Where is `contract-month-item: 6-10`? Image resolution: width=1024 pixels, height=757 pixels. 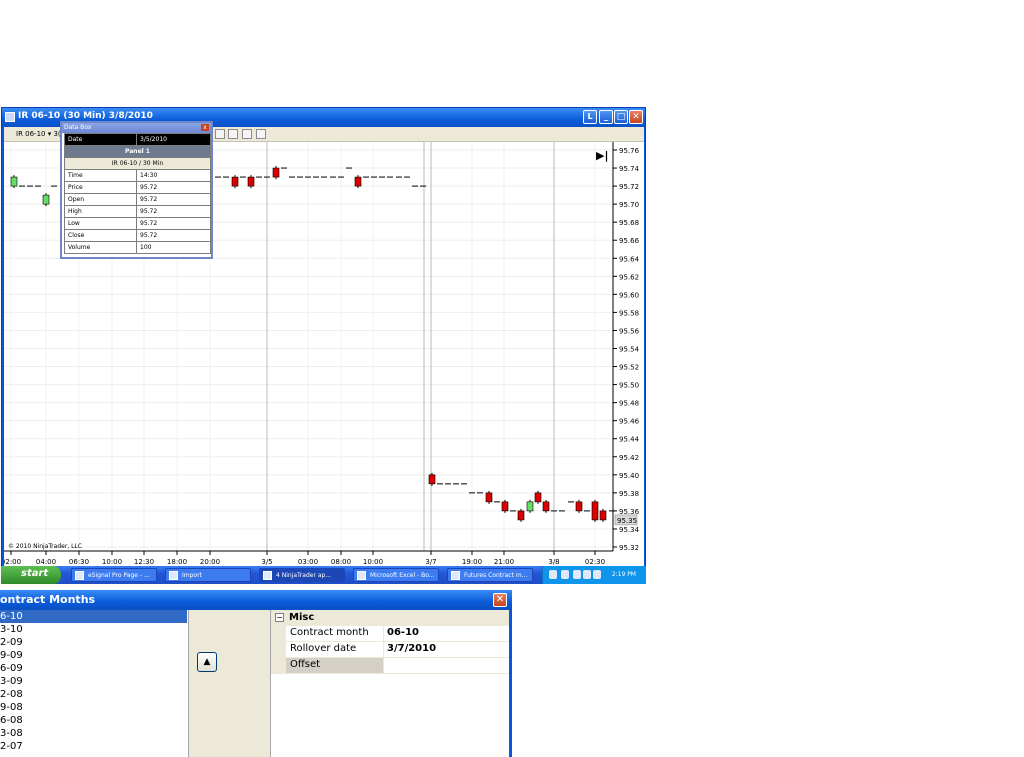 contract-month-item: 6-10 is located at coordinates (93, 616).